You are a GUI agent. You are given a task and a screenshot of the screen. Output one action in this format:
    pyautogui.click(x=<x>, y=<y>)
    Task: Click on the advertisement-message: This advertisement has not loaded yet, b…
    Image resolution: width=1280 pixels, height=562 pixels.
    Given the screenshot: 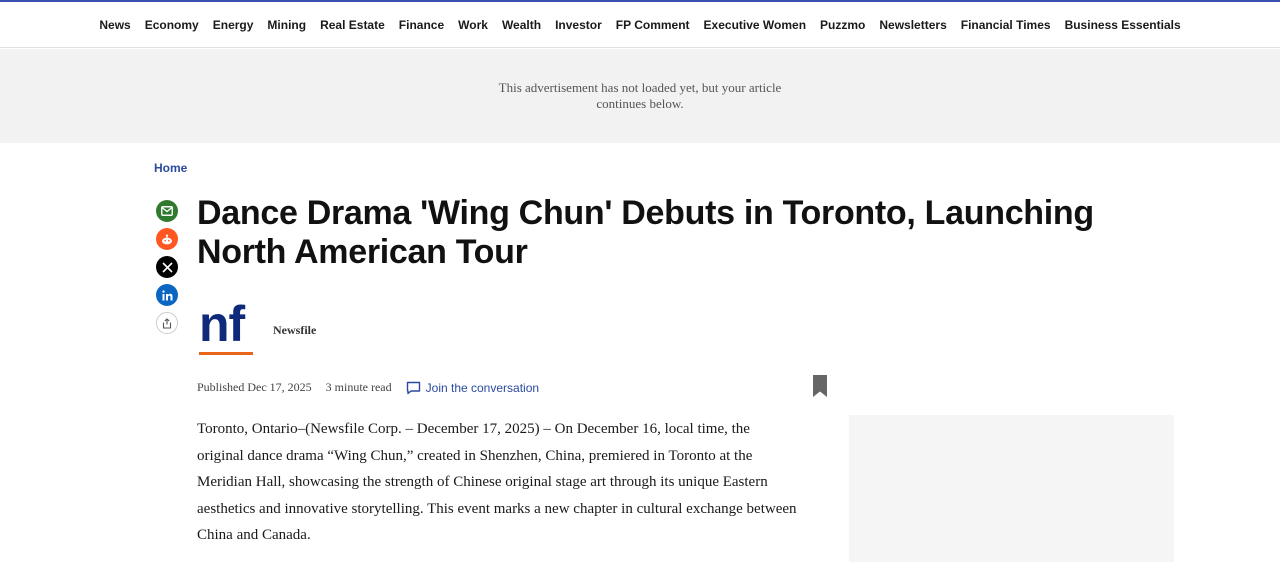 What is the action you would take?
    pyautogui.click(x=640, y=95)
    